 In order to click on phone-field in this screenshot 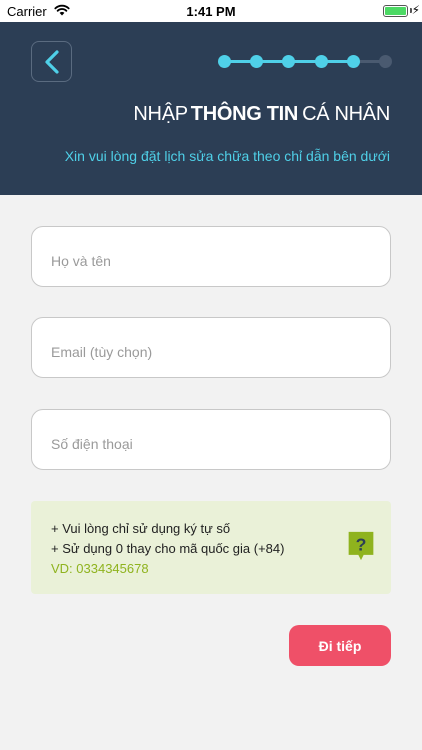, I will do `click(211, 439)`.